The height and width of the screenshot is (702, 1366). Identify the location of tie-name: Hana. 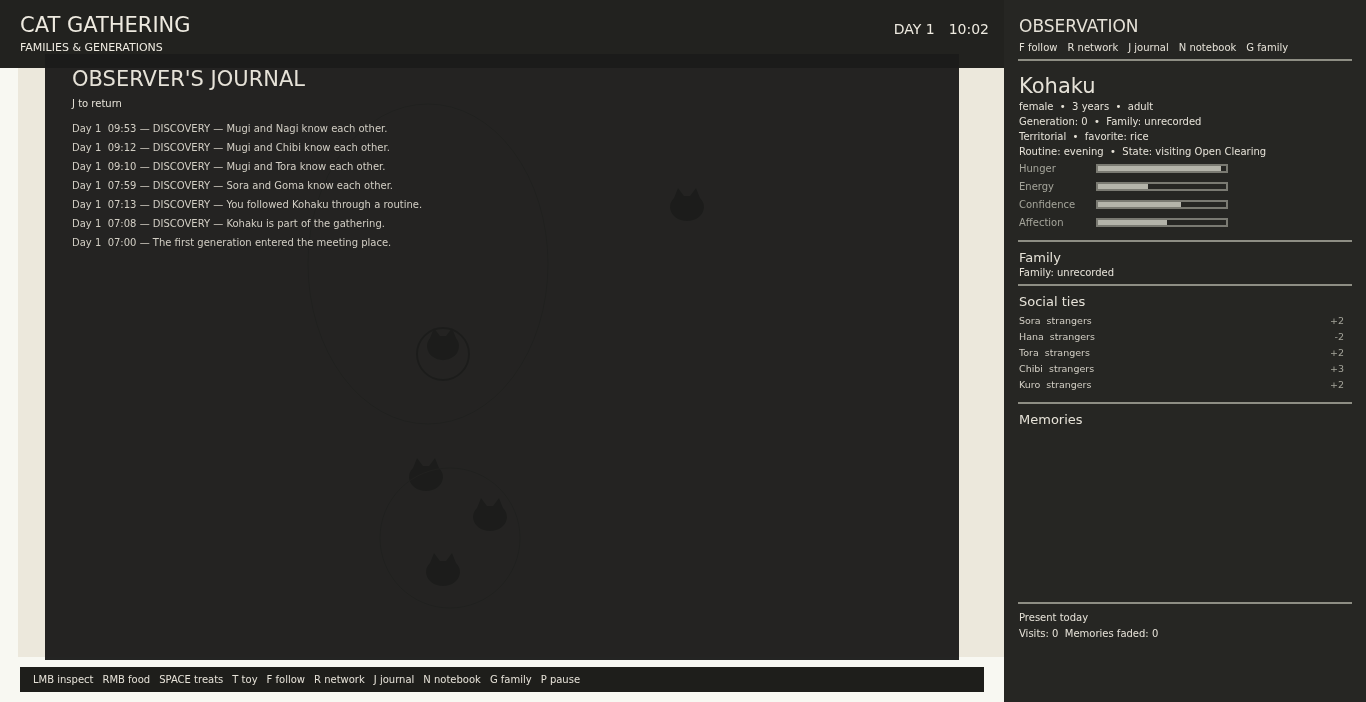
(1031, 336).